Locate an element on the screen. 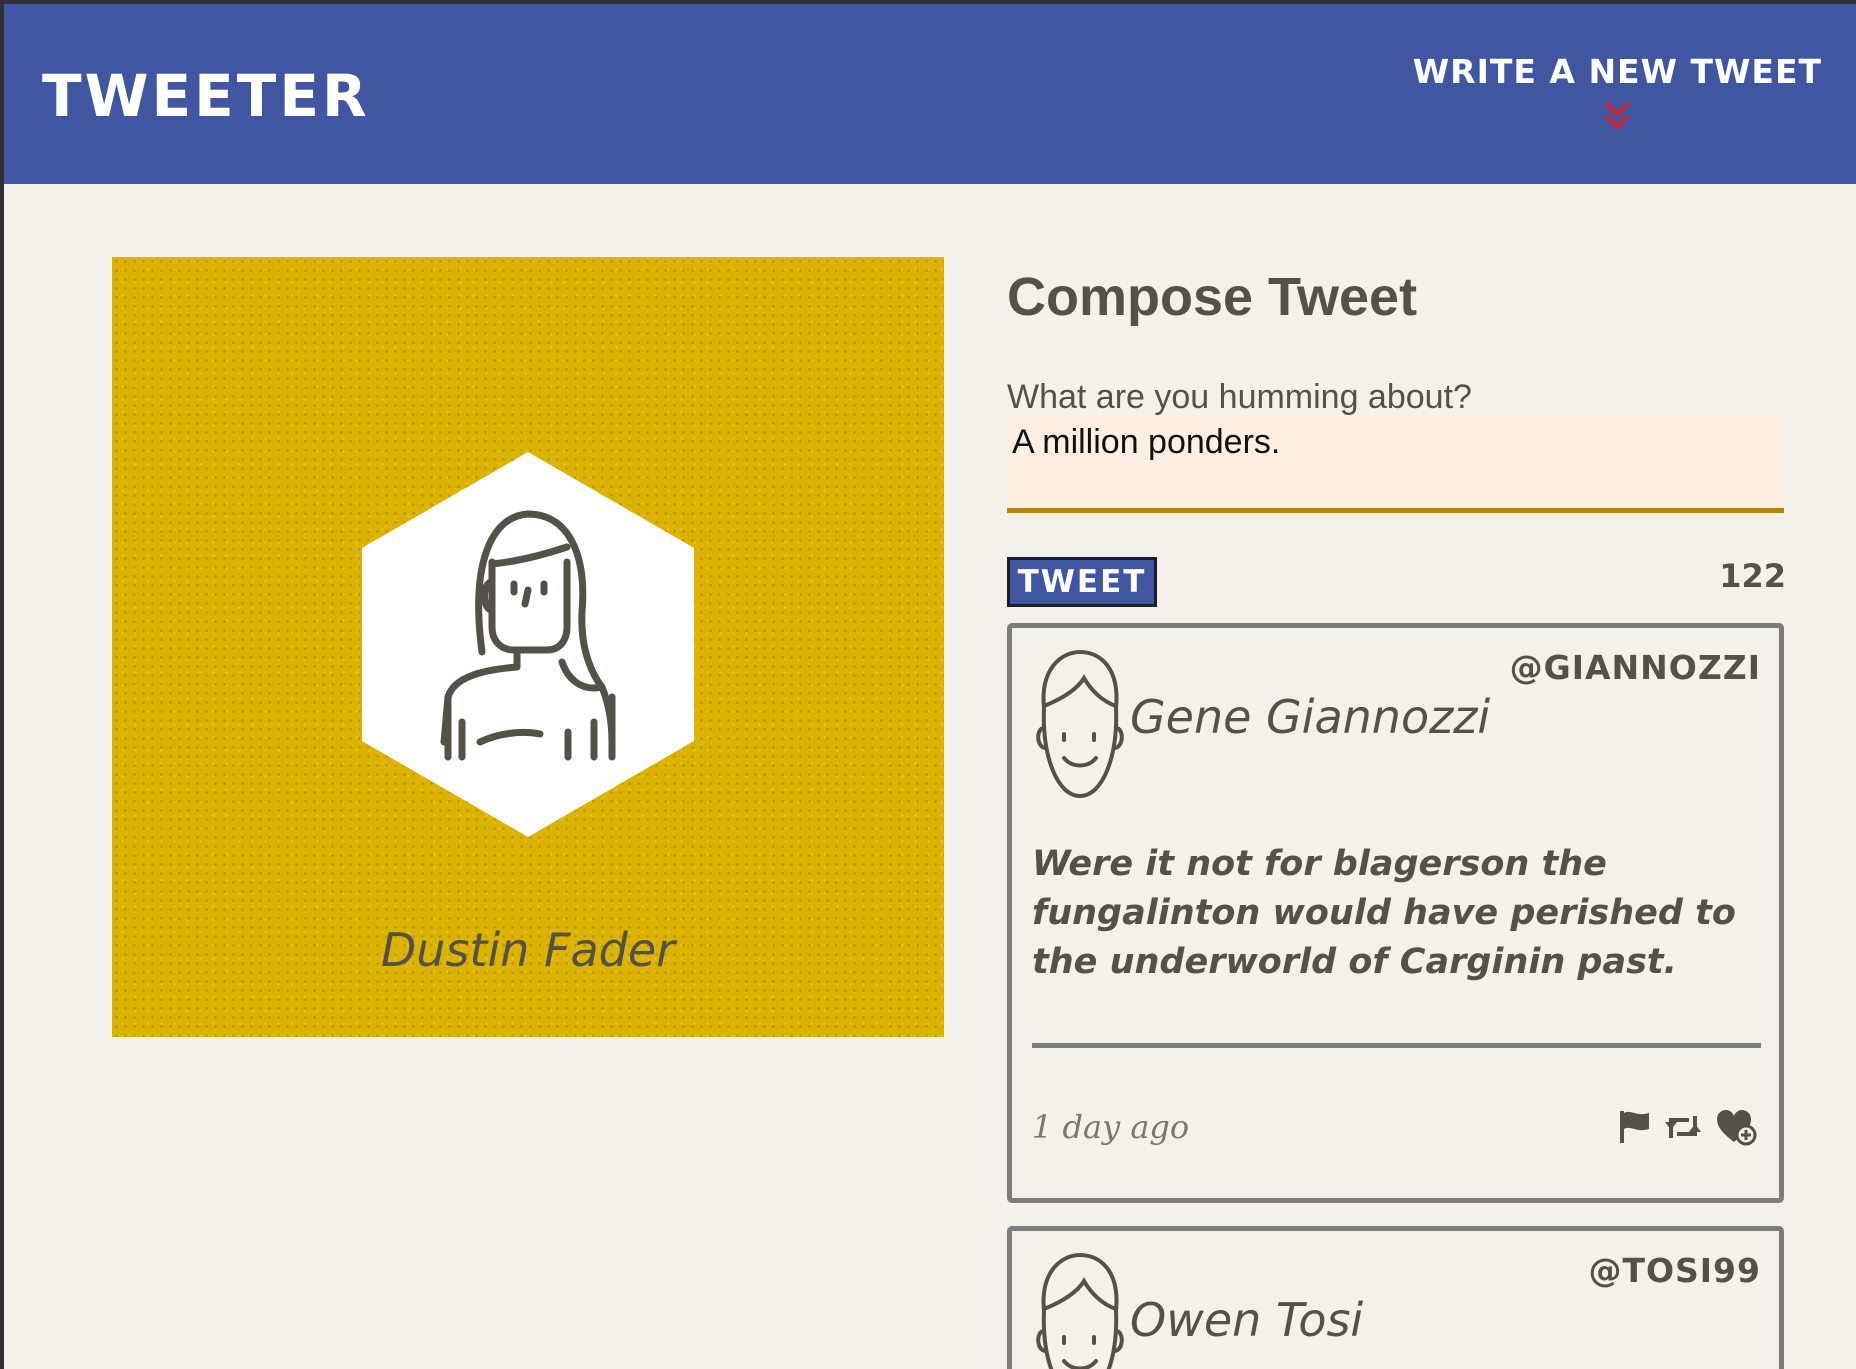  tweet-author-handle: @TOSI99 is located at coordinates (1674, 1270).